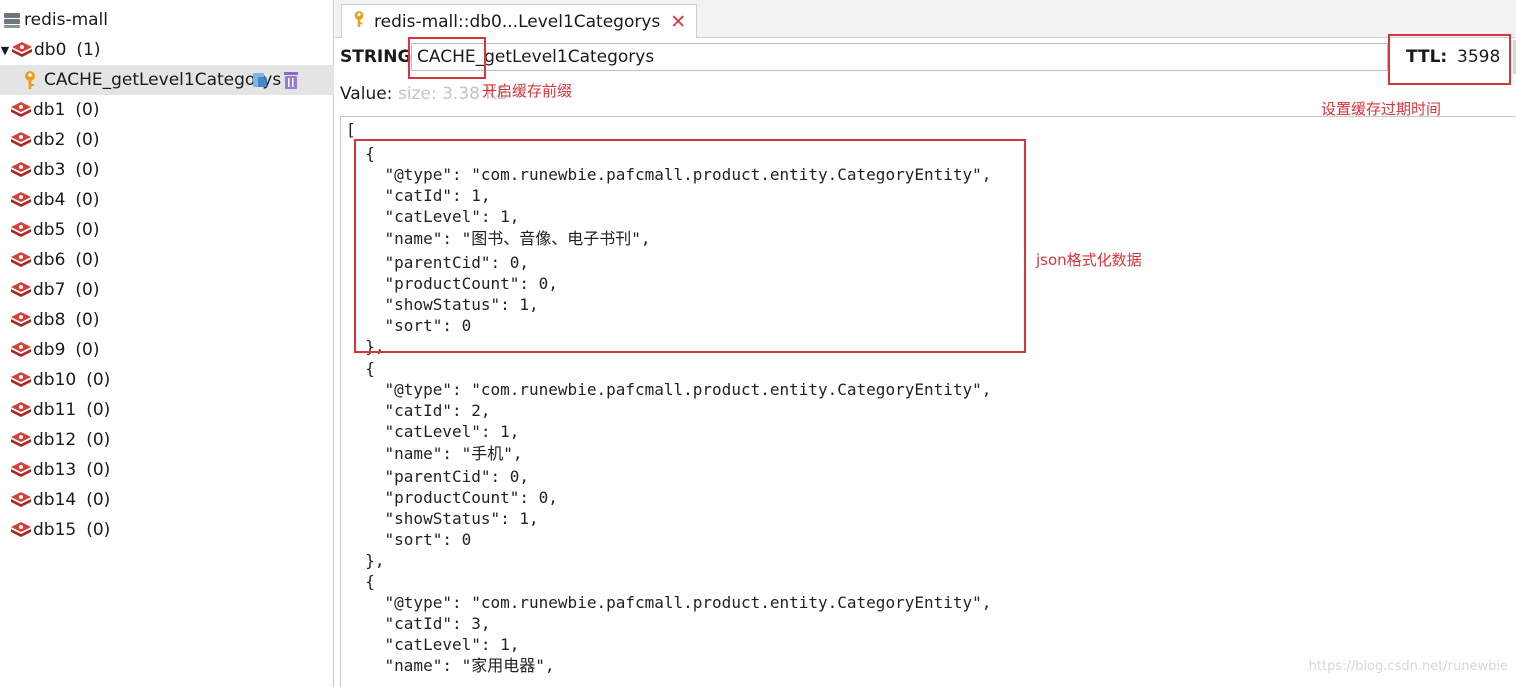 This screenshot has height=687, width=1516. Describe the element at coordinates (49, 290) in the screenshot. I see `db-label: db7` at that location.